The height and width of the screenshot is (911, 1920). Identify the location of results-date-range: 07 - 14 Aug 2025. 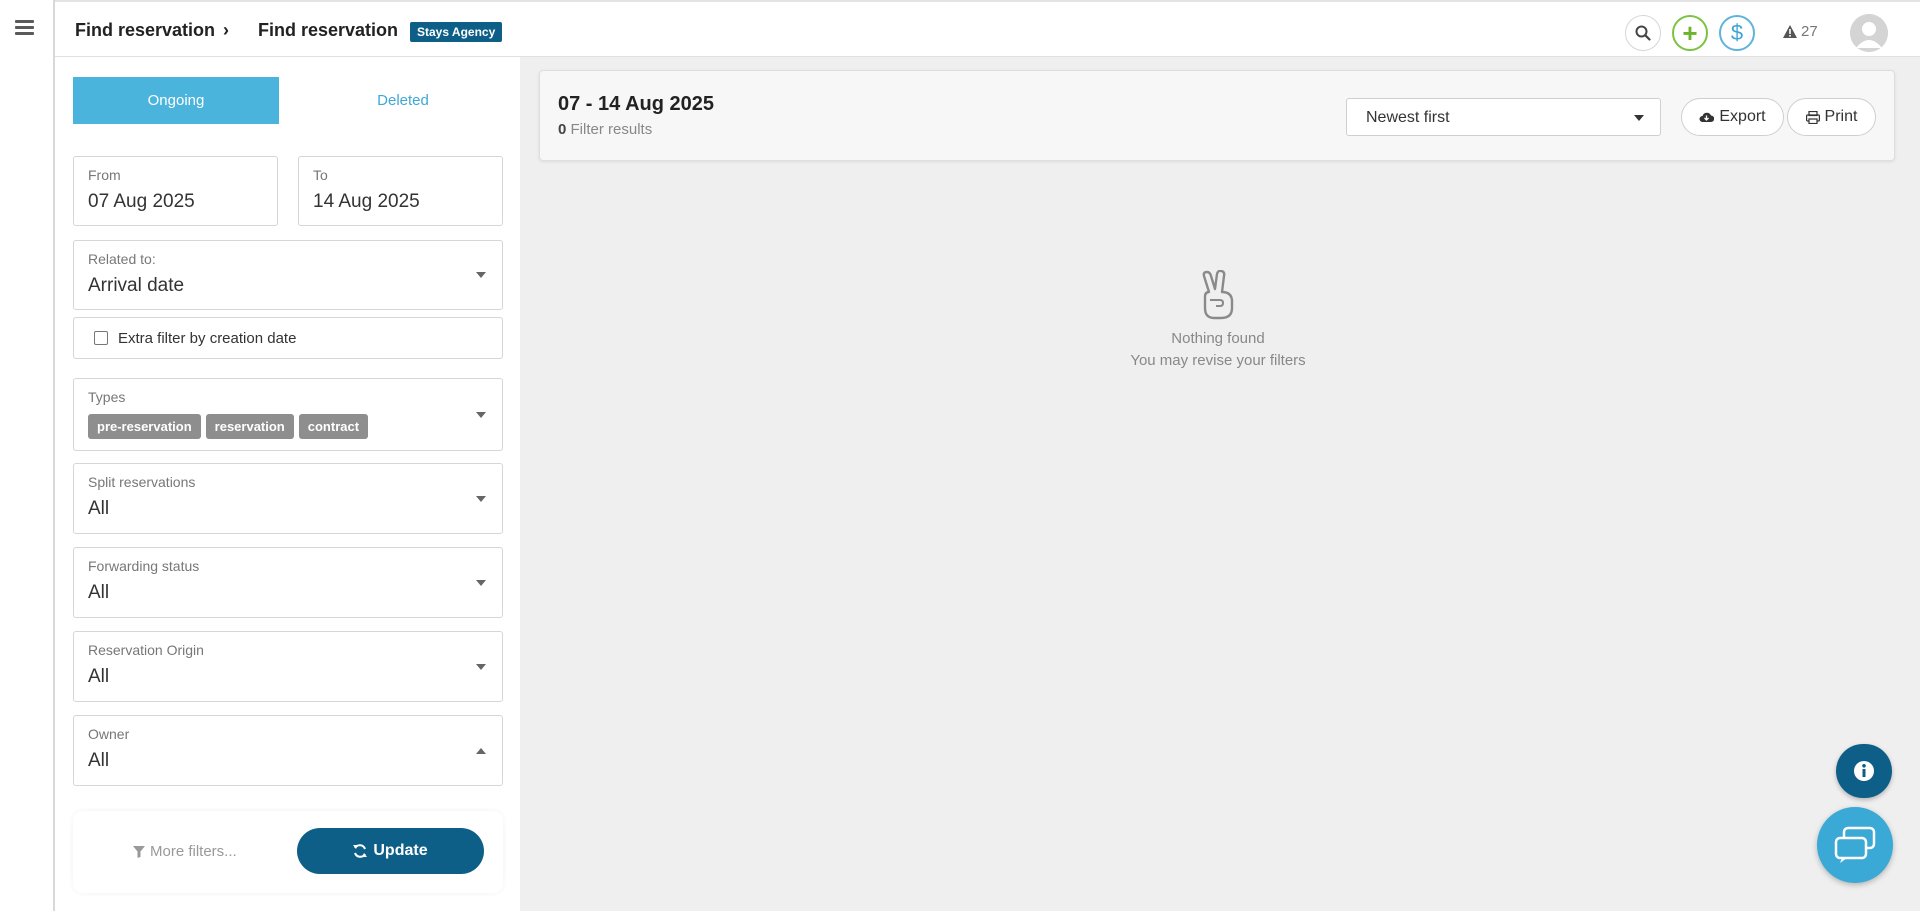
(636, 104).